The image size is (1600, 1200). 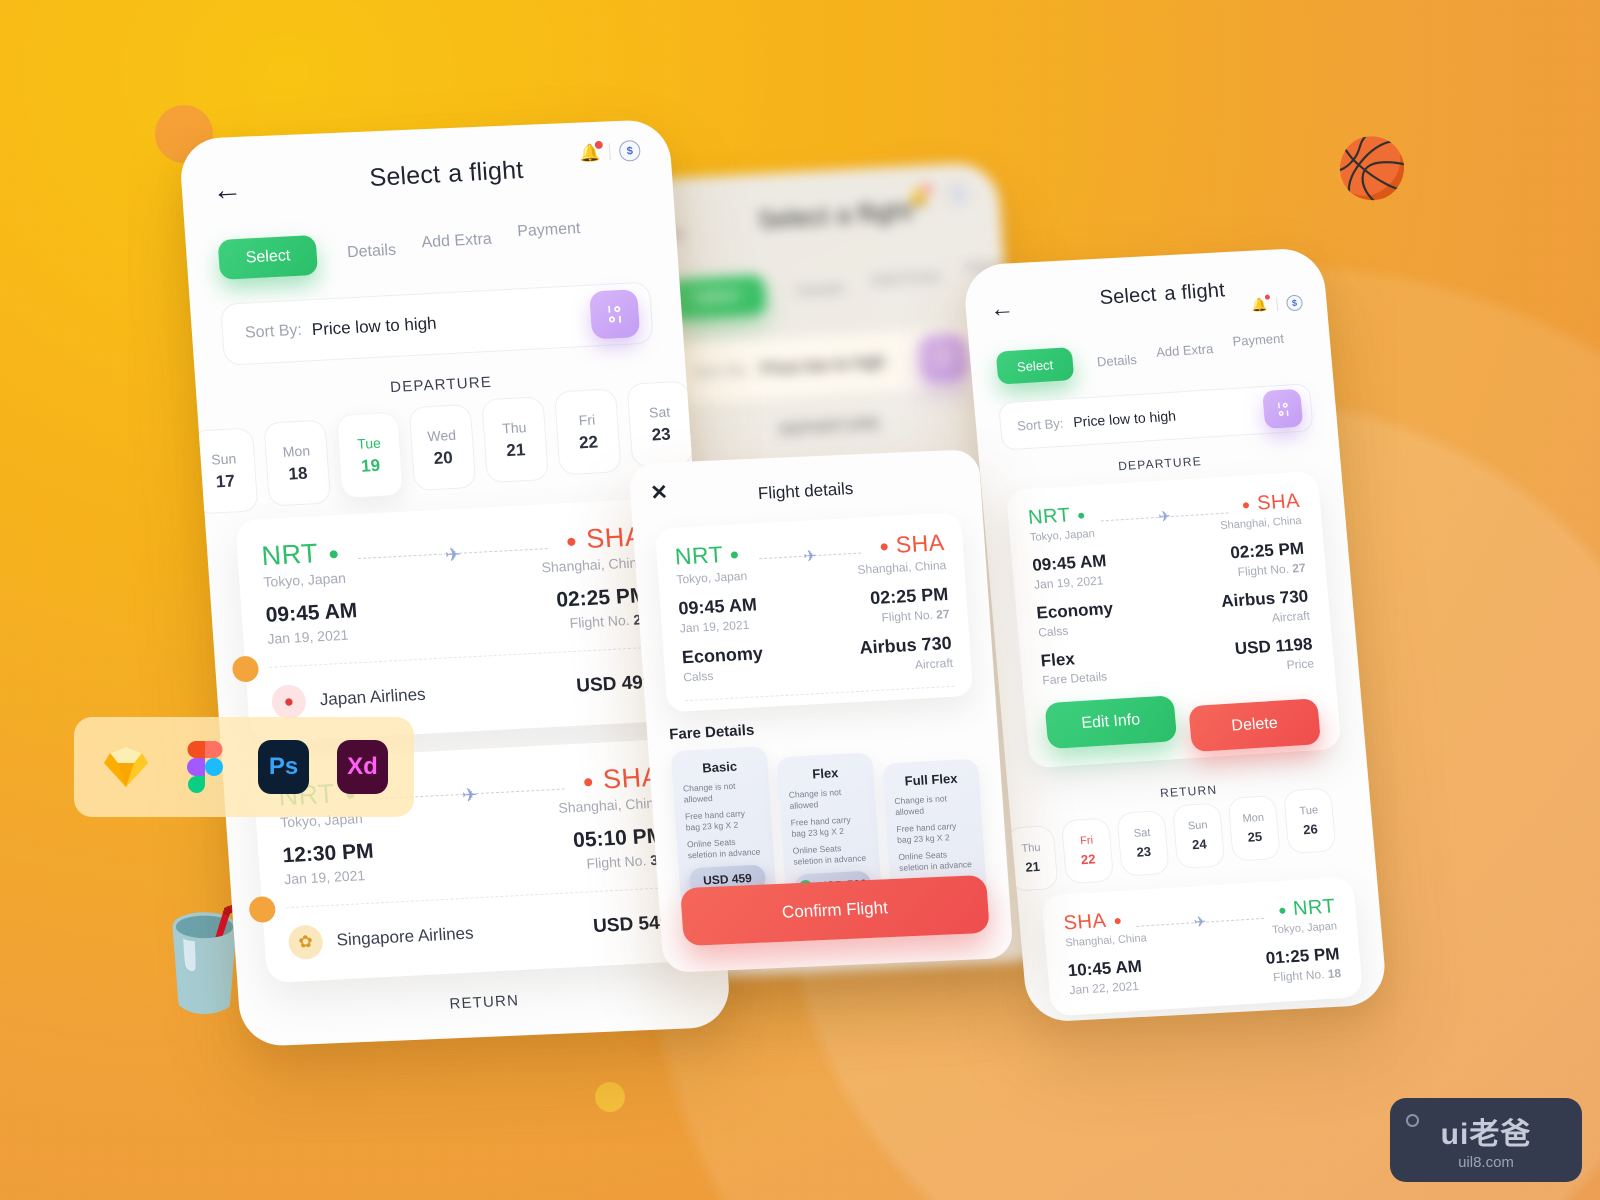 What do you see at coordinates (1106, 941) in the screenshot?
I see `origin-city: Shanghai, China` at bounding box center [1106, 941].